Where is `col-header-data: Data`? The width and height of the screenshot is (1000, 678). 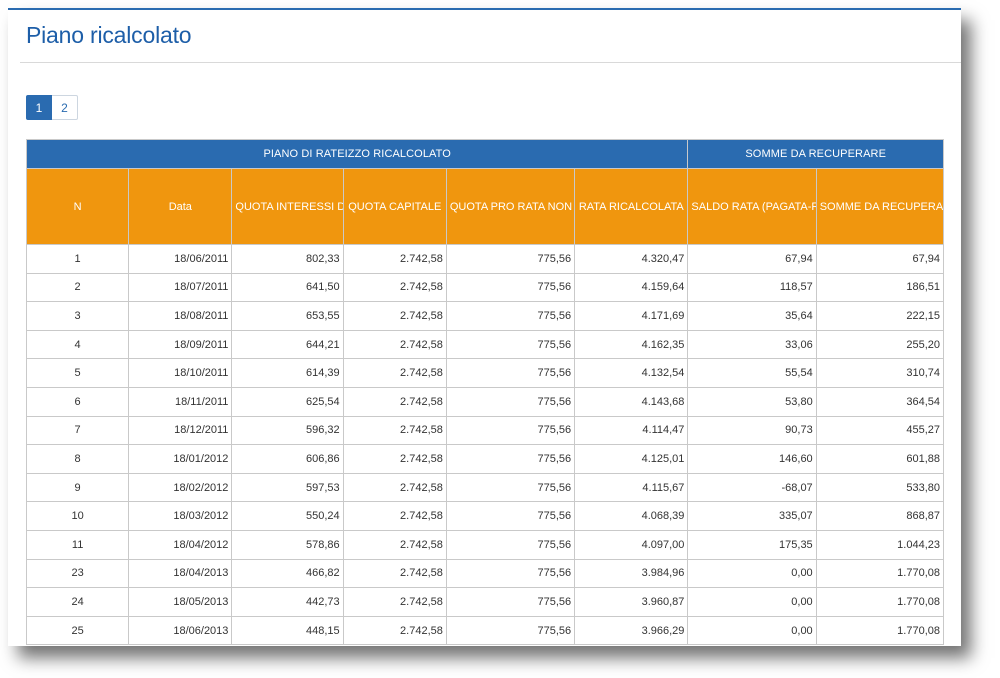
col-header-data: Data is located at coordinates (180, 206).